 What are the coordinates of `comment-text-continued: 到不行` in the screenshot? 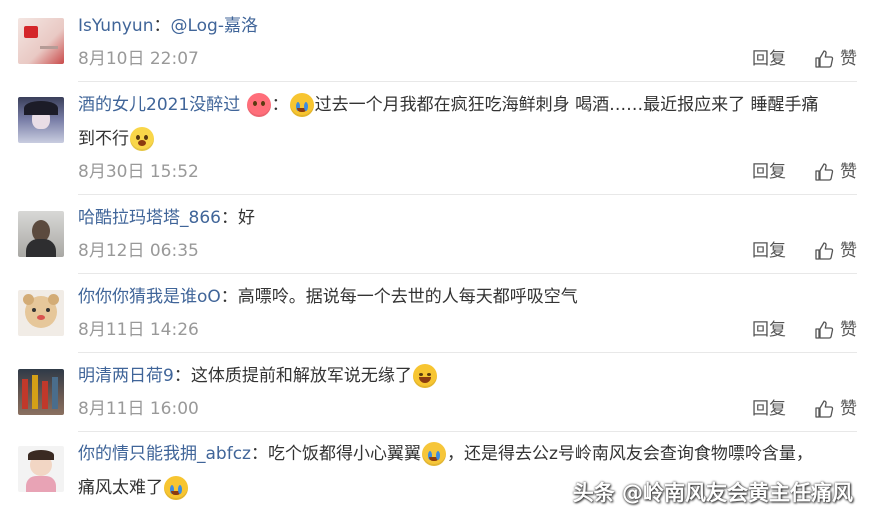 It's located at (468, 139).